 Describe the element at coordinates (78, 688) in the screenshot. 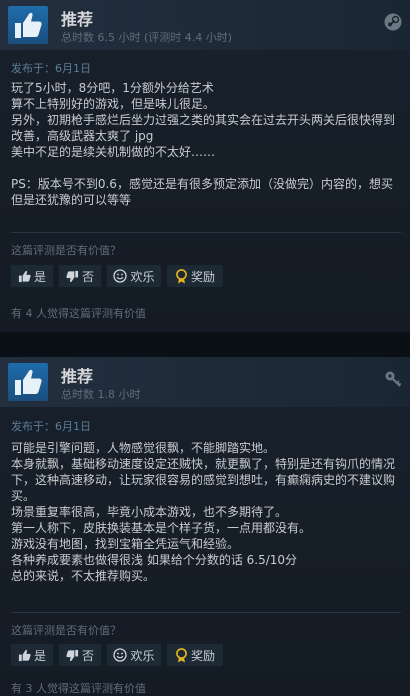

I see `helpful-count: 有 3 人觉得这篇评测有价值` at that location.